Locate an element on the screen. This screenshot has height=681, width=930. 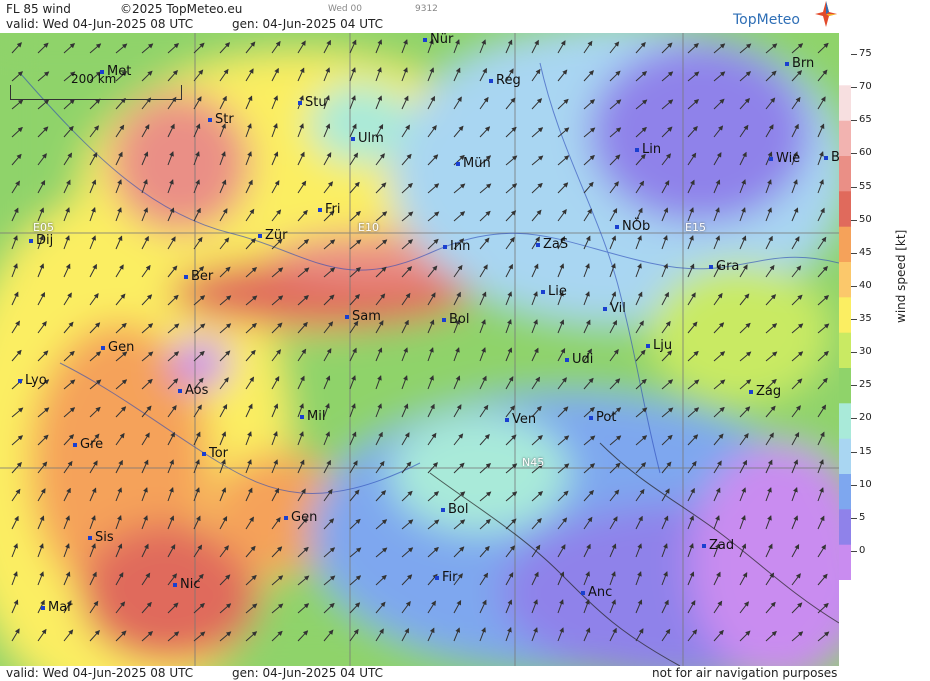
city-label: Zag is located at coordinates (765, 391).